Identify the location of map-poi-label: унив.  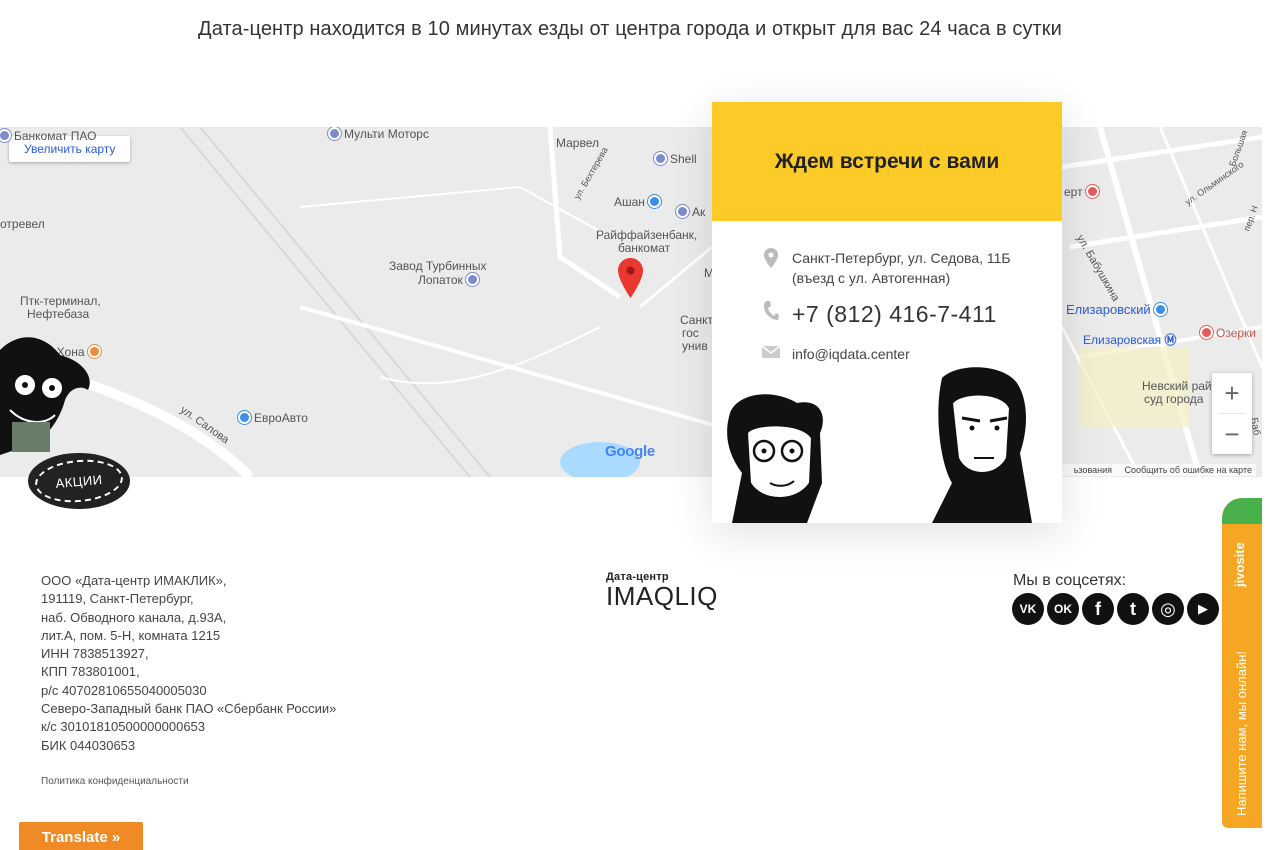
(695, 346).